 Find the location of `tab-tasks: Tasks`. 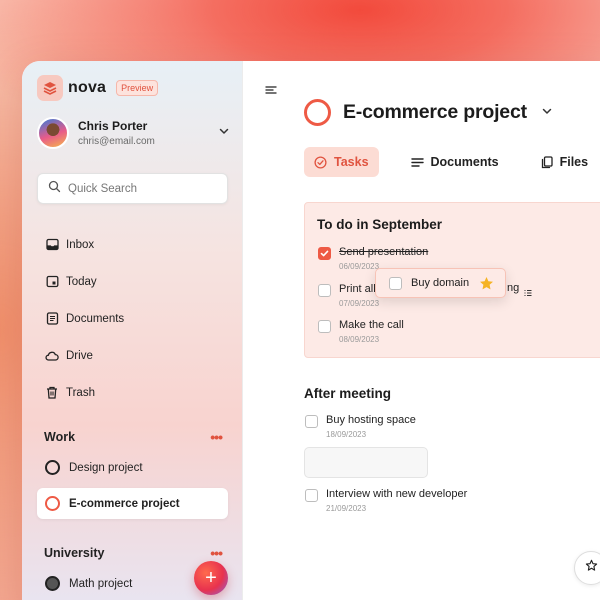

tab-tasks: Tasks is located at coordinates (341, 162).